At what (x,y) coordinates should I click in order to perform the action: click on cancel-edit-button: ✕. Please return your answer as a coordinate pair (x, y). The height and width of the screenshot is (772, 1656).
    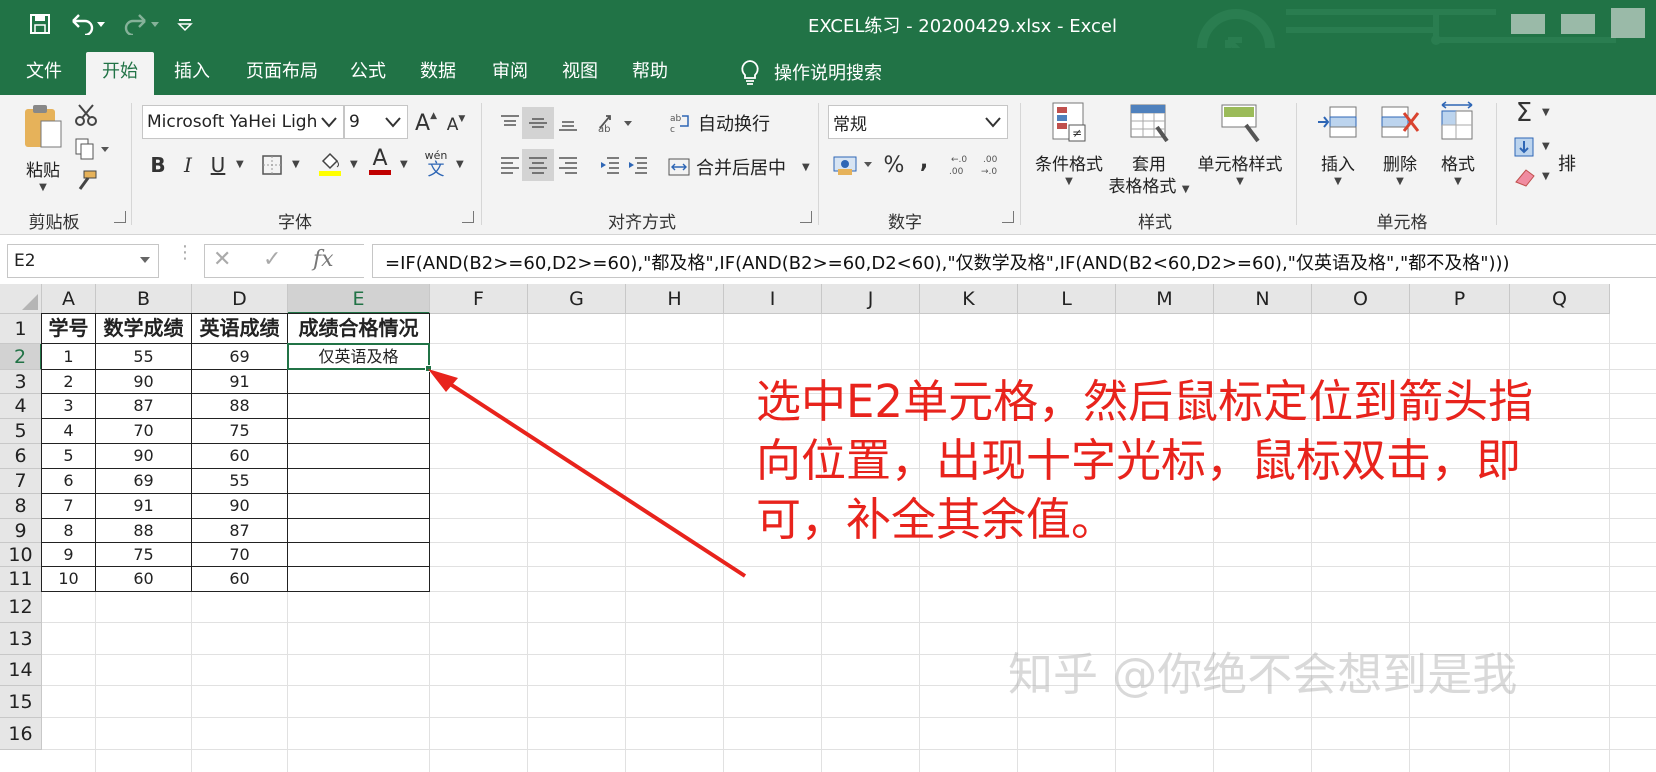
    Looking at the image, I should click on (222, 259).